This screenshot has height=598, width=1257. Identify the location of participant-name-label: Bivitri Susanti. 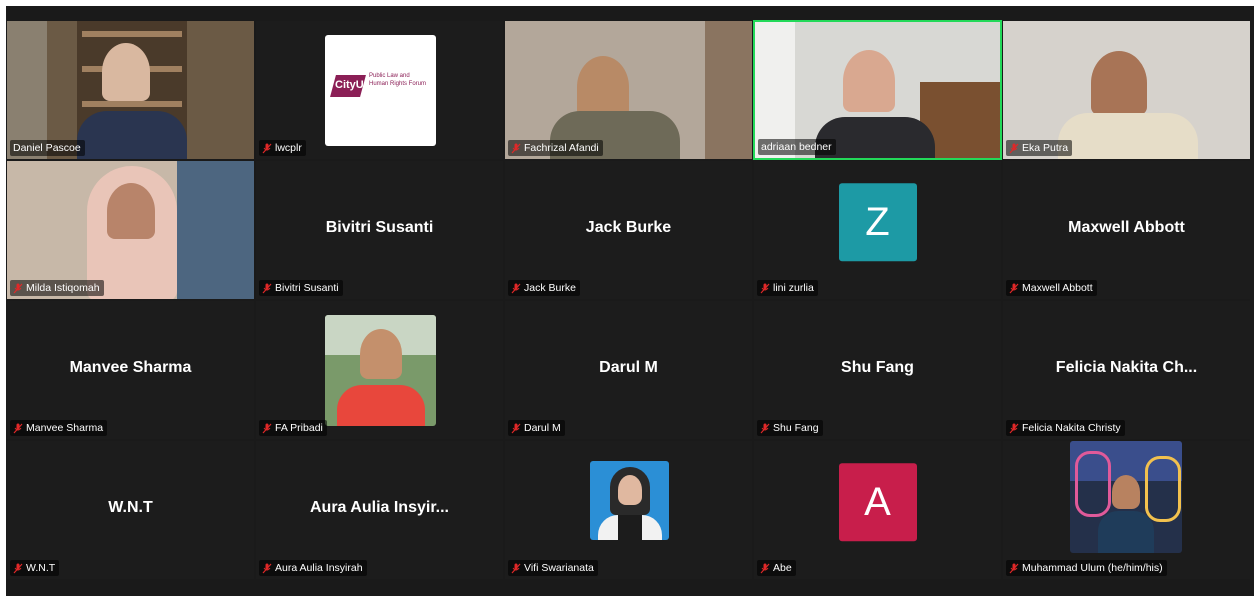
(301, 288).